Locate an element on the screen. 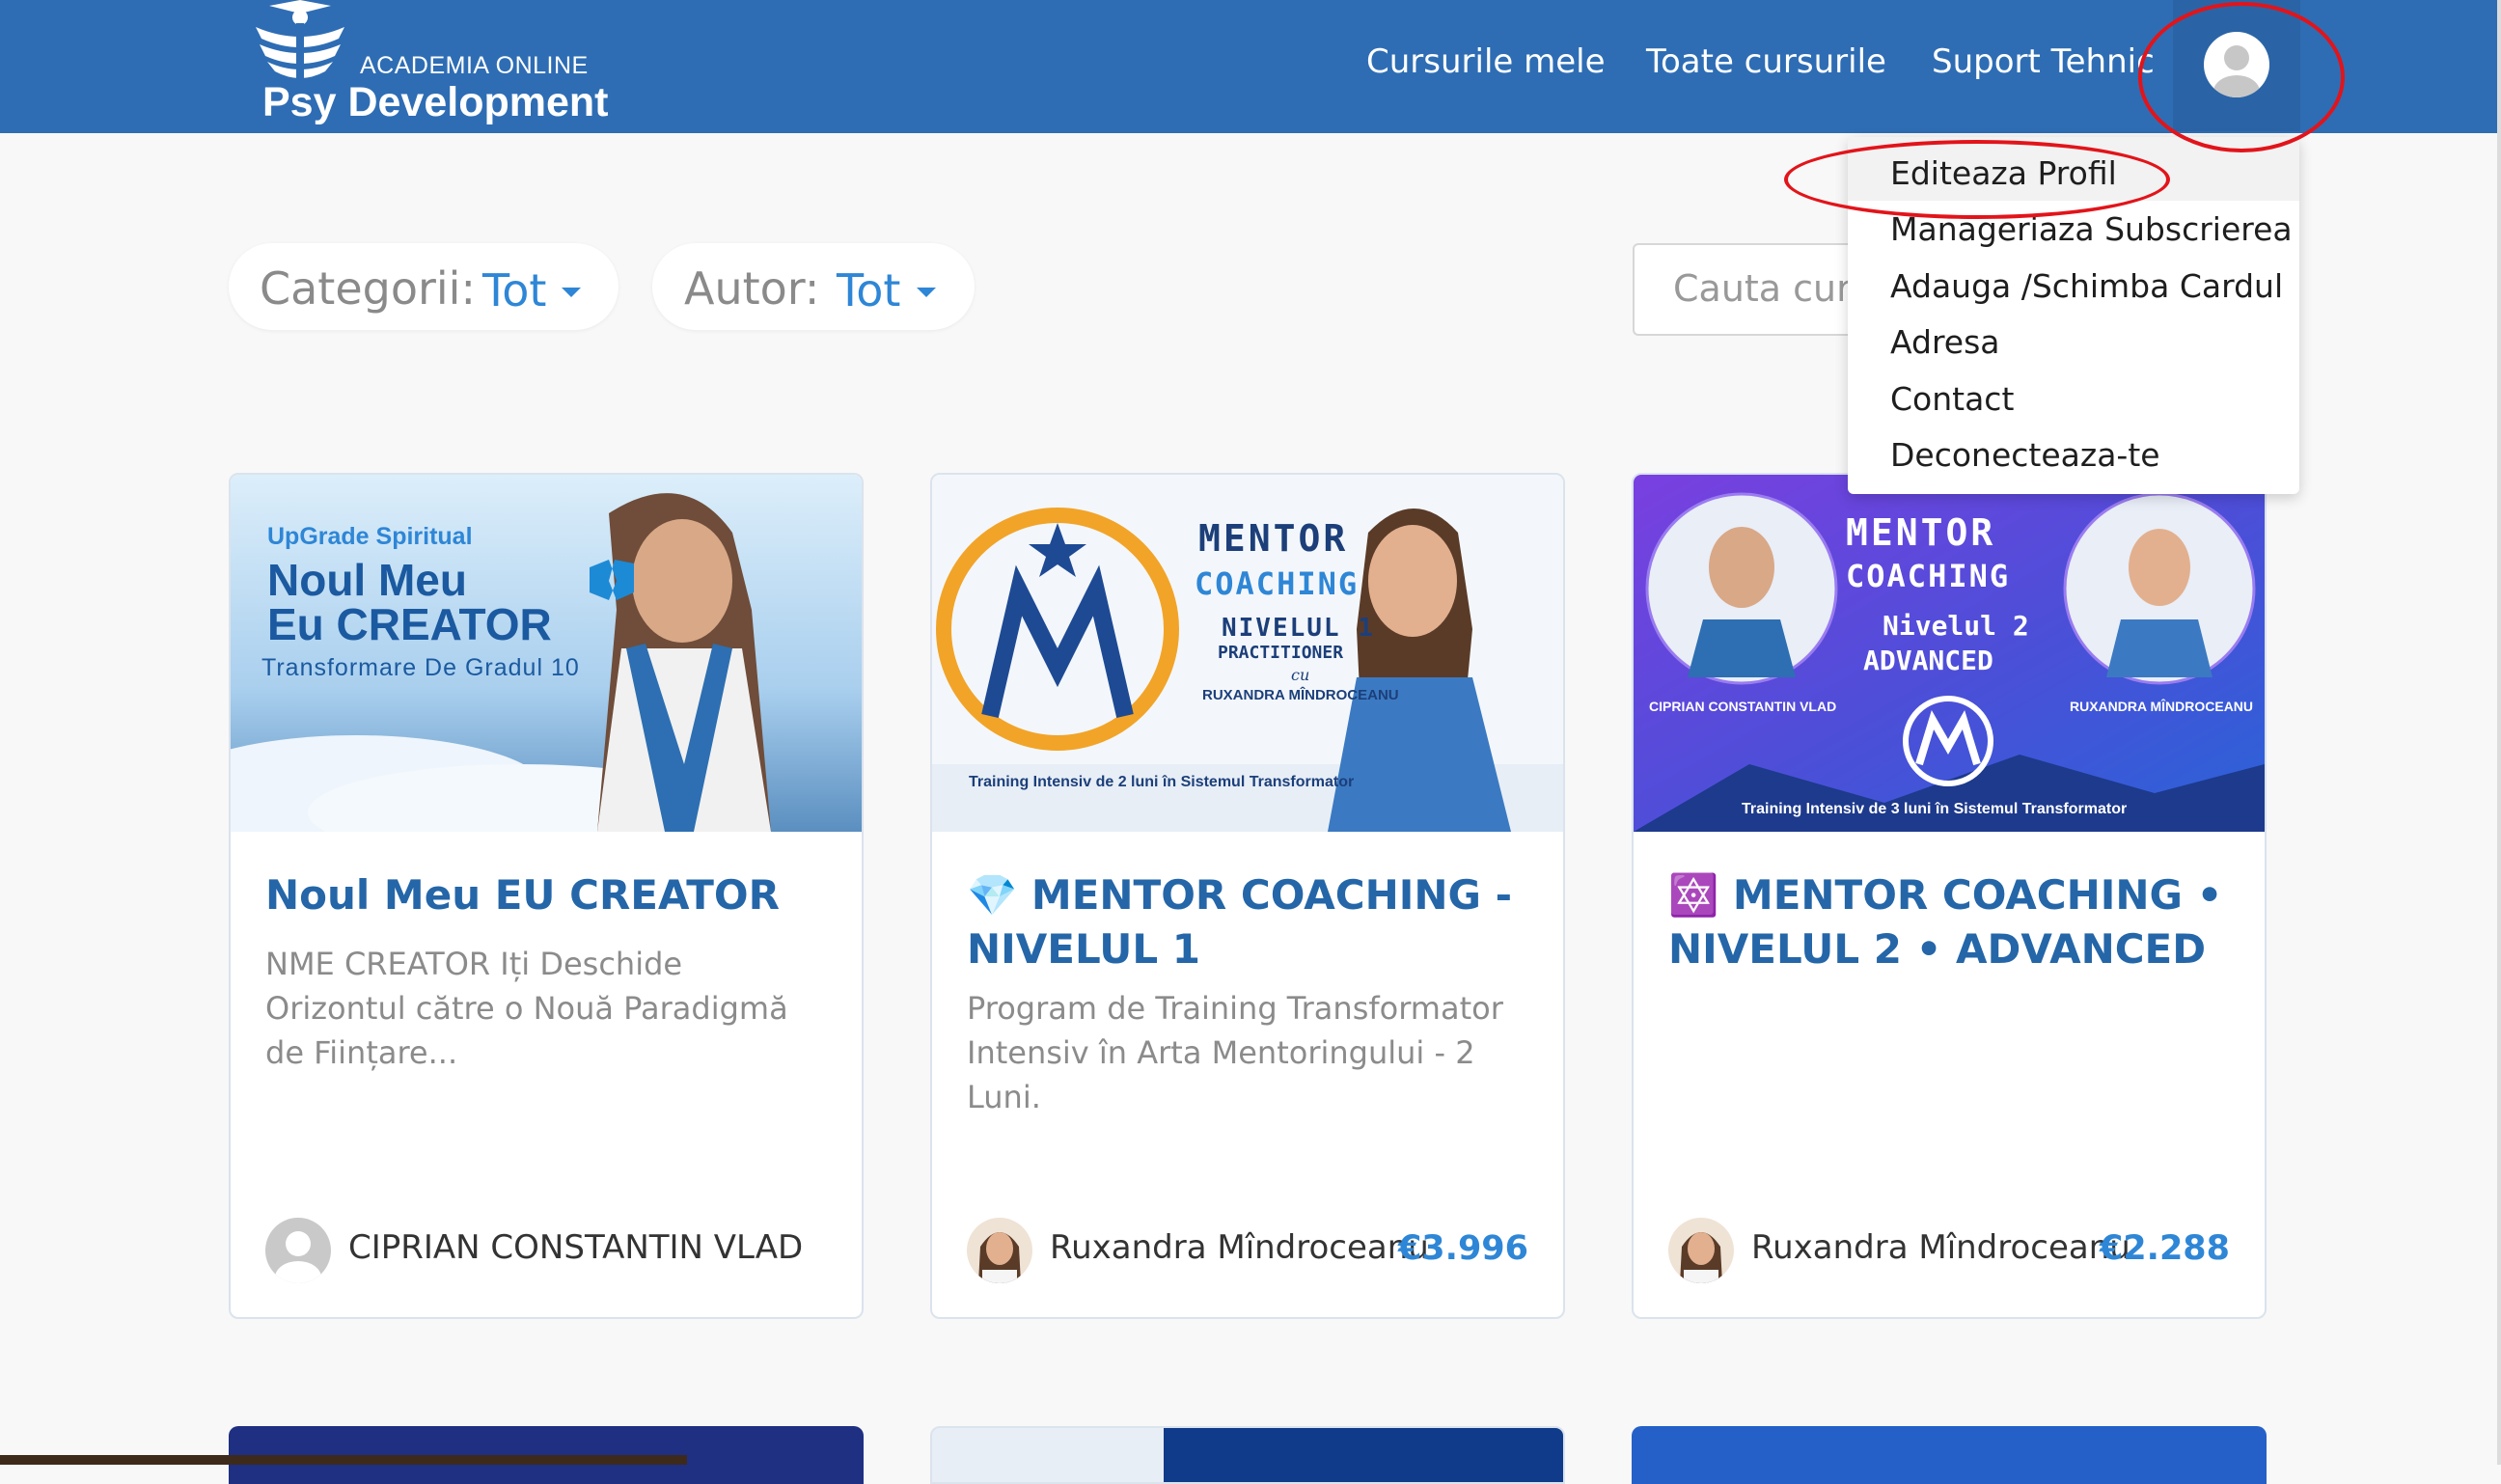  banner-line3: NIVELUL 1 is located at coordinates (1298, 628).